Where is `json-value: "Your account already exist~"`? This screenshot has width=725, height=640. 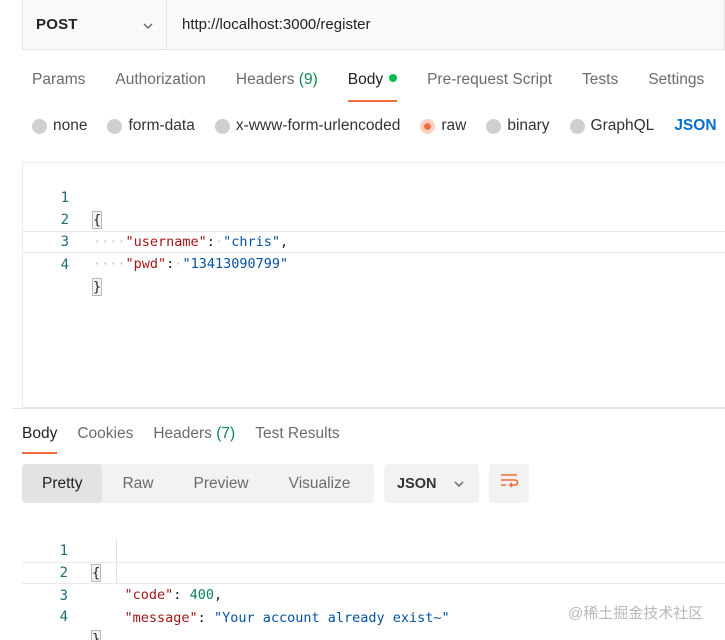
json-value: "Your account already exist~" is located at coordinates (331, 618).